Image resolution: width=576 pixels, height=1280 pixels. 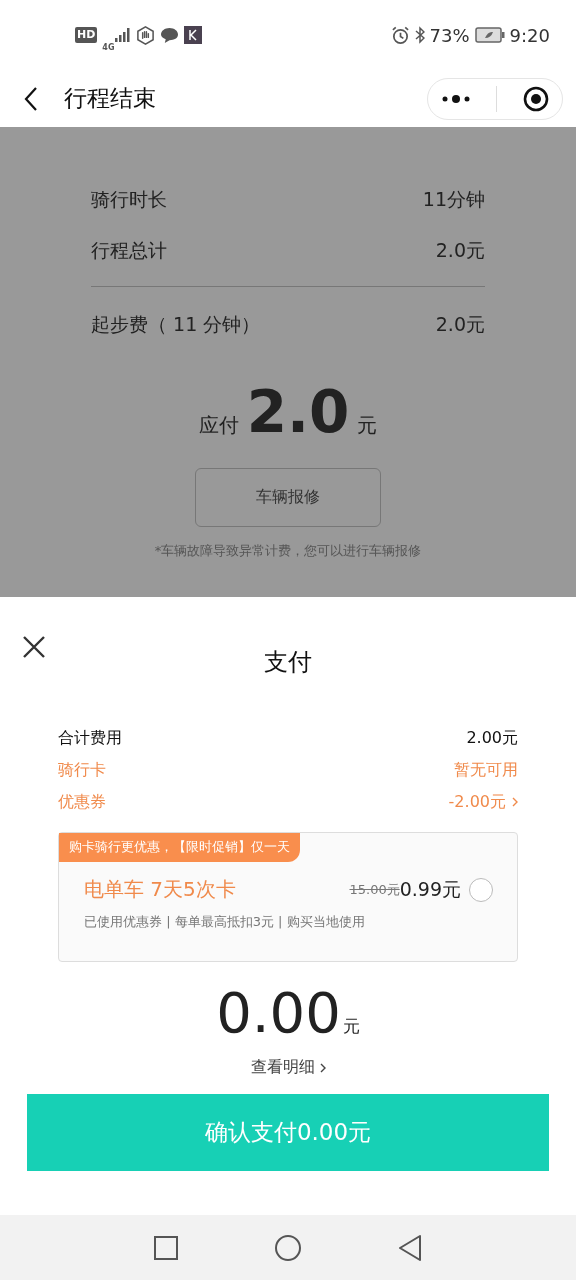 I want to click on fee-item-value: -2.00元, so click(x=477, y=802).